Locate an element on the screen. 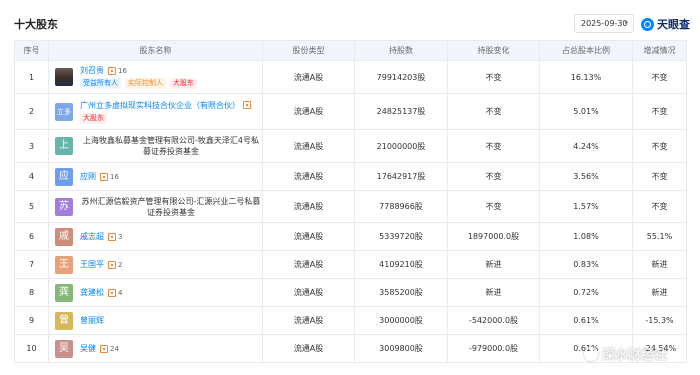  table-row: 7 王王国平 2 流通A股 4109210股 新进 0.83% 新进 is located at coordinates (350, 264).